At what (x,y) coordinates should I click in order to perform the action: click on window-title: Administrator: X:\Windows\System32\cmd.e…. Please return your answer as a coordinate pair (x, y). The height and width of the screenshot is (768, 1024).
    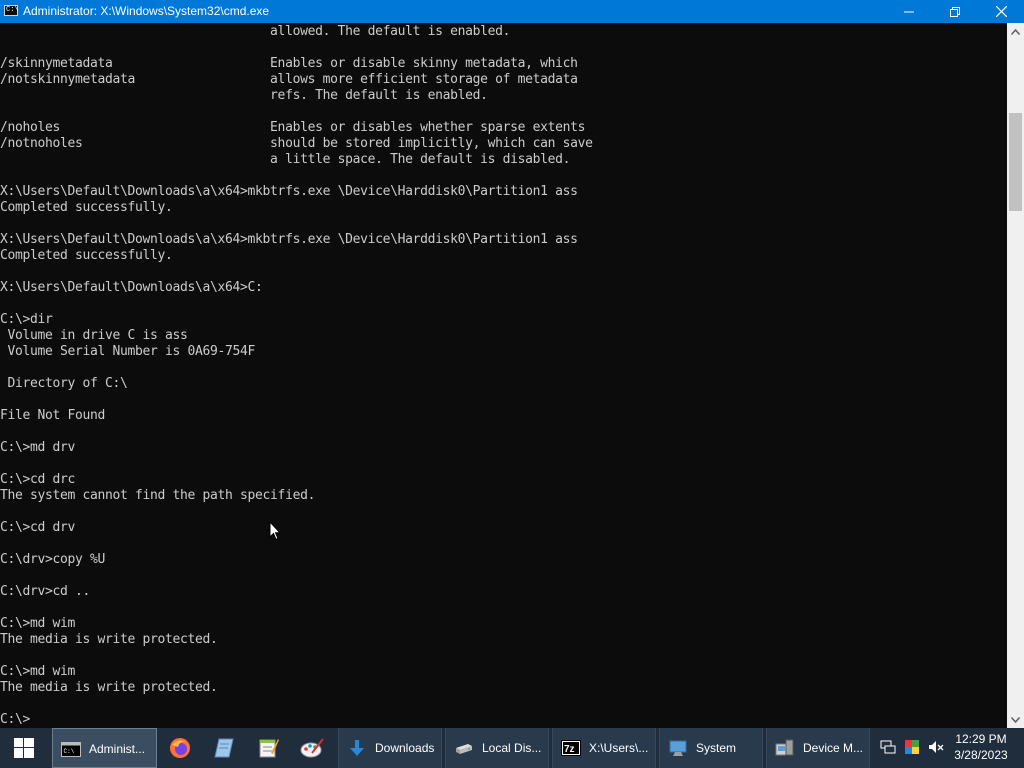
    Looking at the image, I should click on (146, 11).